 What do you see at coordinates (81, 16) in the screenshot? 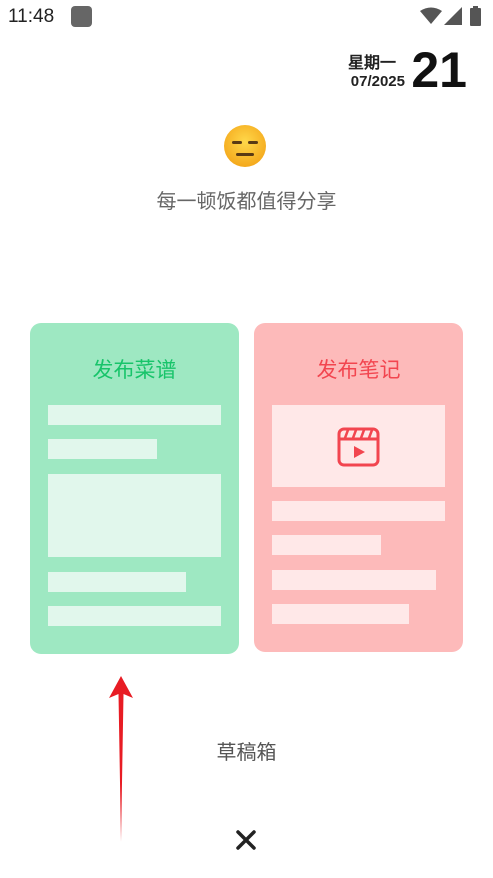
I see `app-notification-icon` at bounding box center [81, 16].